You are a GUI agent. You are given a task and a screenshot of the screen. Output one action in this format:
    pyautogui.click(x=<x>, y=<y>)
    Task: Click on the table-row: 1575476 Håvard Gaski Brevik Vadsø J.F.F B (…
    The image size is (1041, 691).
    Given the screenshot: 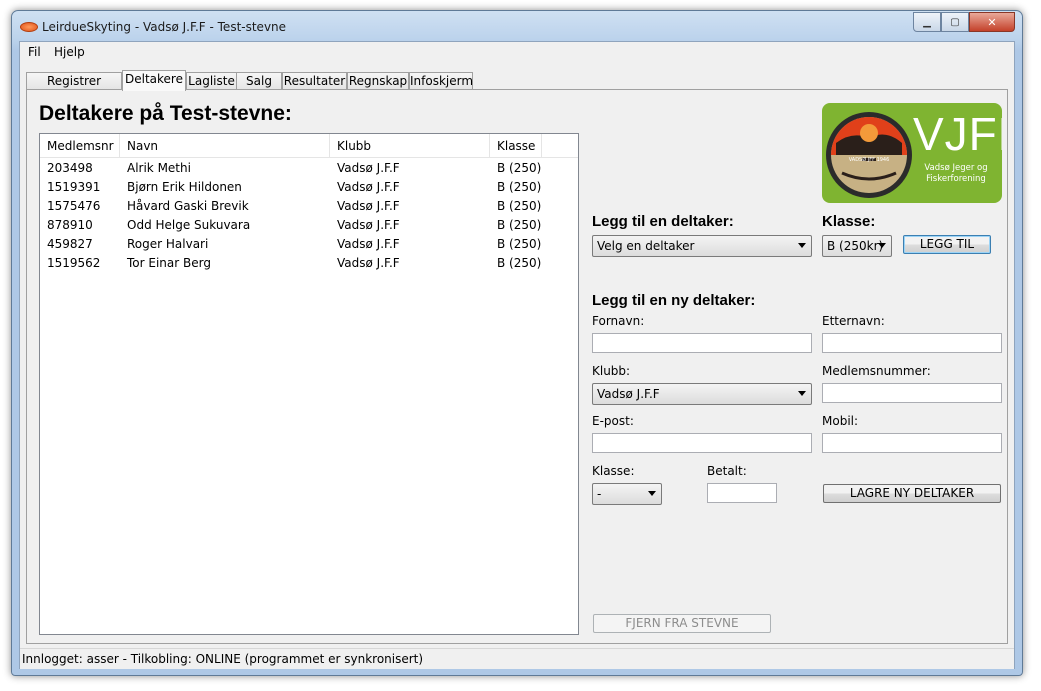 What is the action you would take?
    pyautogui.click(x=309, y=206)
    